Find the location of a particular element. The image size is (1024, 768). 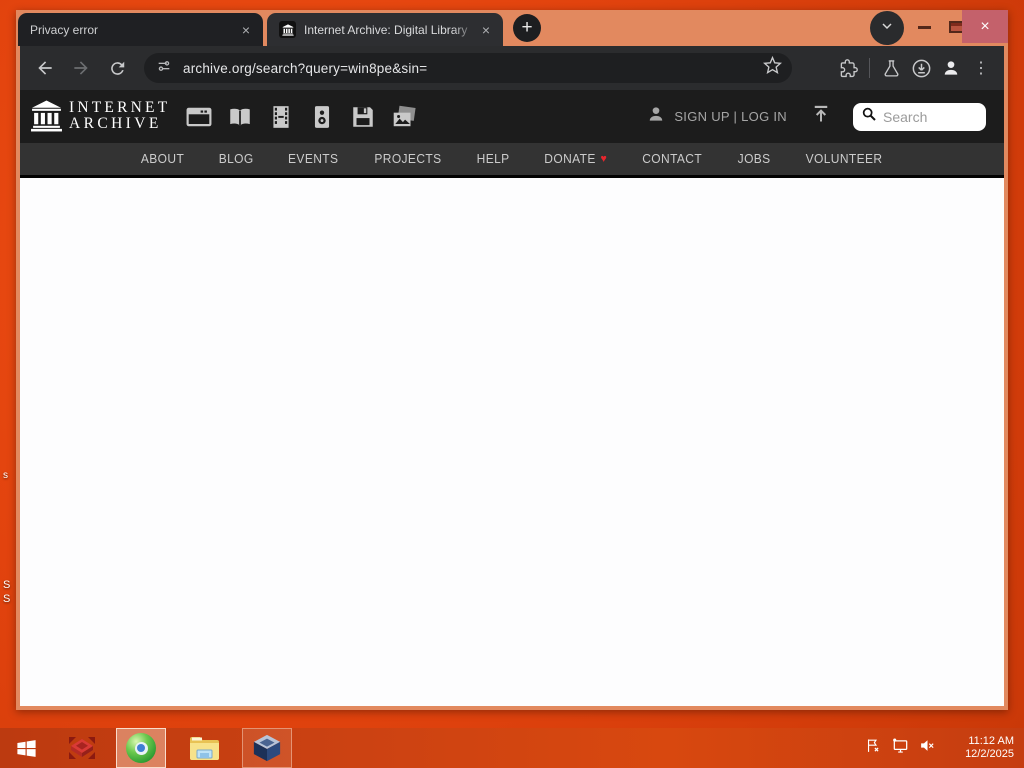

tab-internet-archive: Internet Archive: Digital Library × is located at coordinates (385, 29).